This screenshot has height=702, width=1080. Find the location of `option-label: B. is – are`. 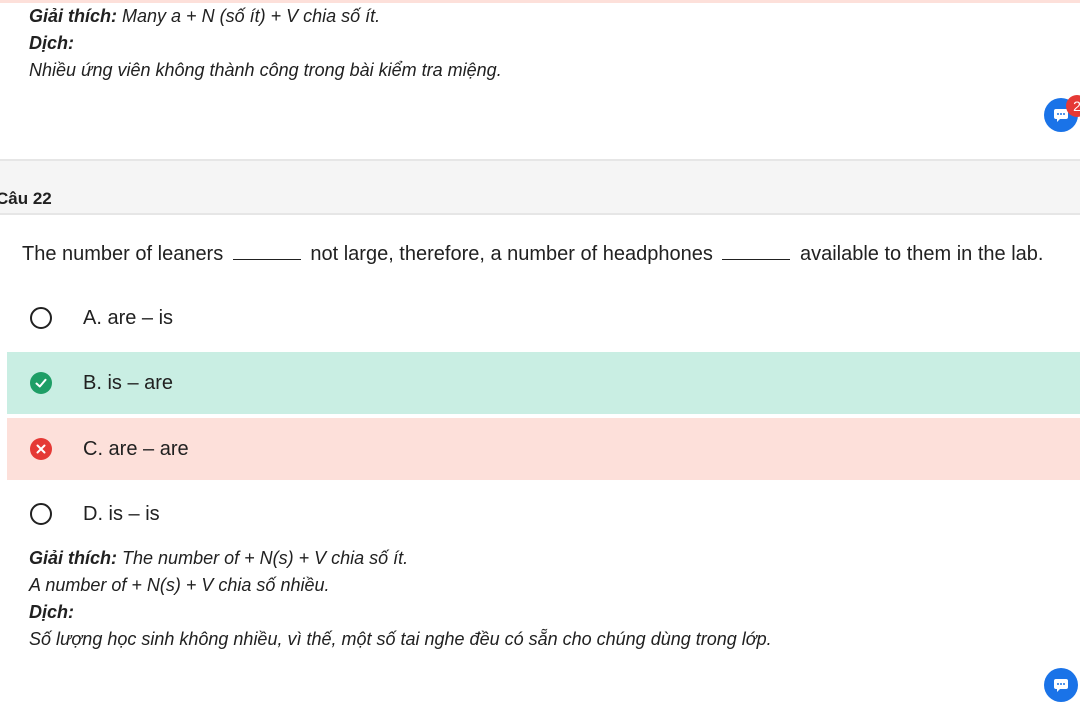

option-label: B. is – are is located at coordinates (128, 382).